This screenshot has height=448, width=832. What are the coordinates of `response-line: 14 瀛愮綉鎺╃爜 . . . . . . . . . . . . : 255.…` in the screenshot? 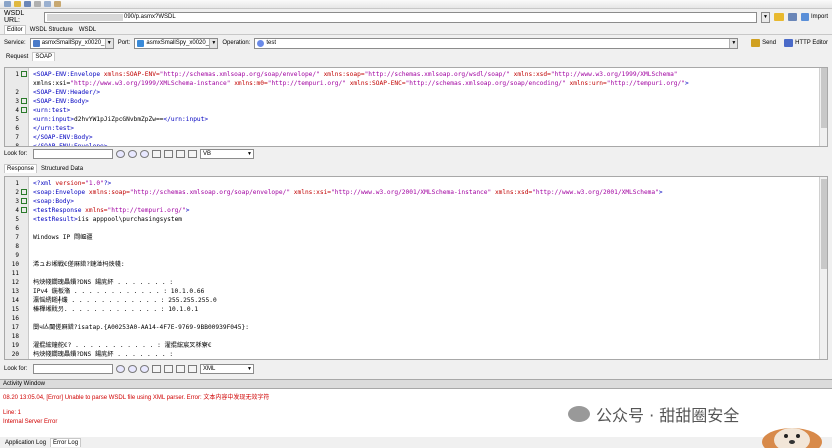 It's located at (412, 300).